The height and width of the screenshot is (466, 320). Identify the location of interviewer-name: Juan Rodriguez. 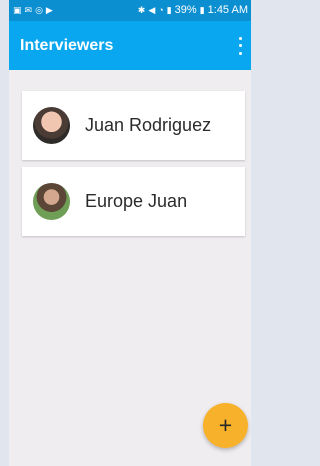
(148, 125).